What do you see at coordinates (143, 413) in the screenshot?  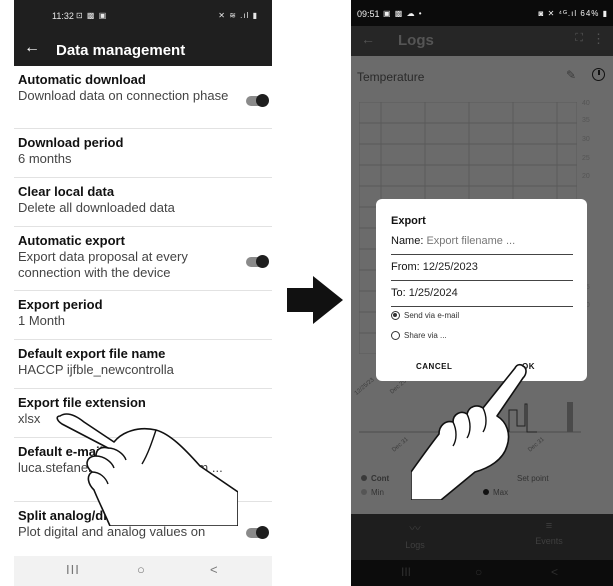 I see `setting-export-file-extension: Export file extension xlsx` at bounding box center [143, 413].